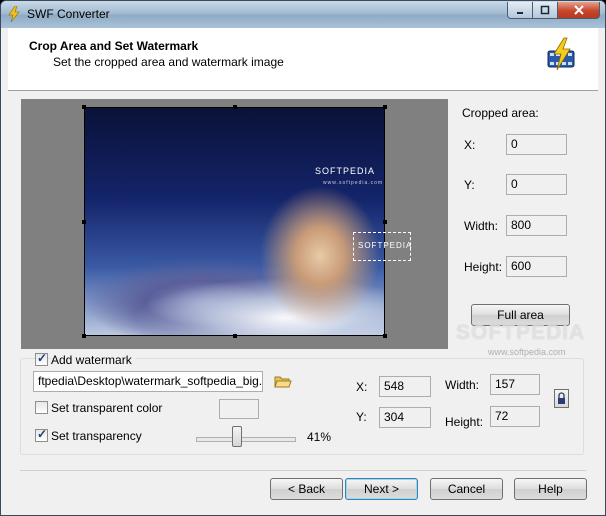 The image size is (606, 516). I want to click on crop-height-field: 600, so click(536, 266).